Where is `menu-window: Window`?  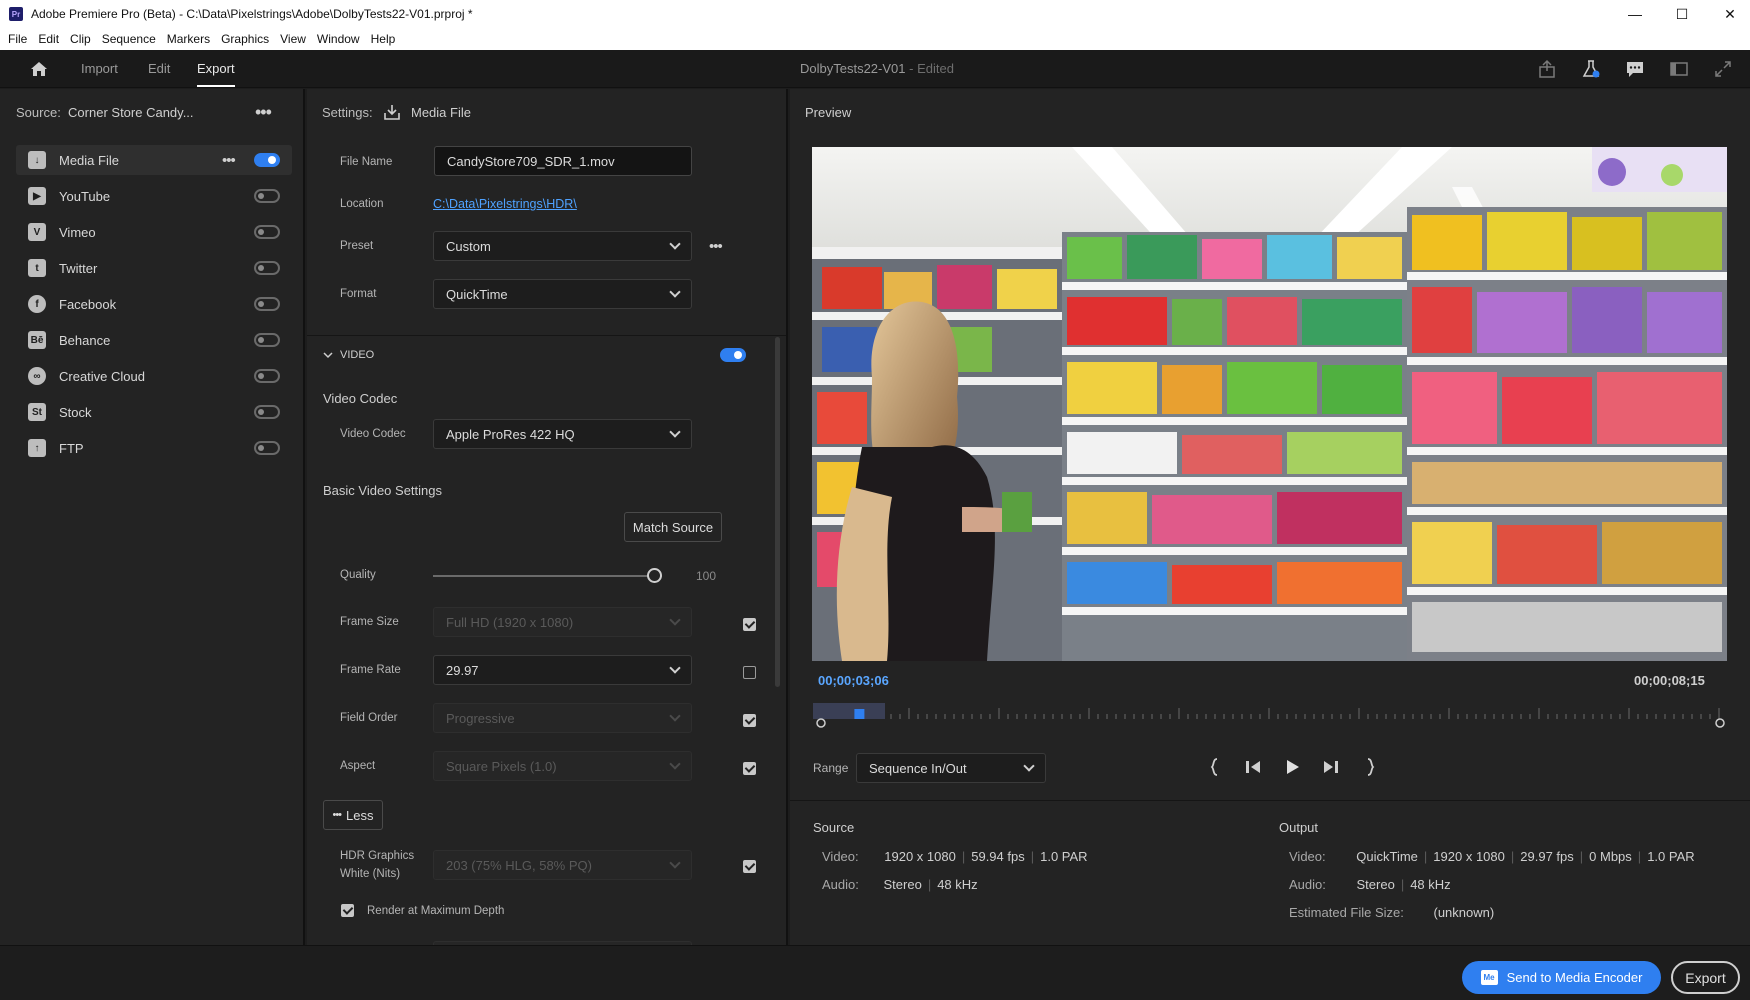
menu-window: Window is located at coordinates (338, 39).